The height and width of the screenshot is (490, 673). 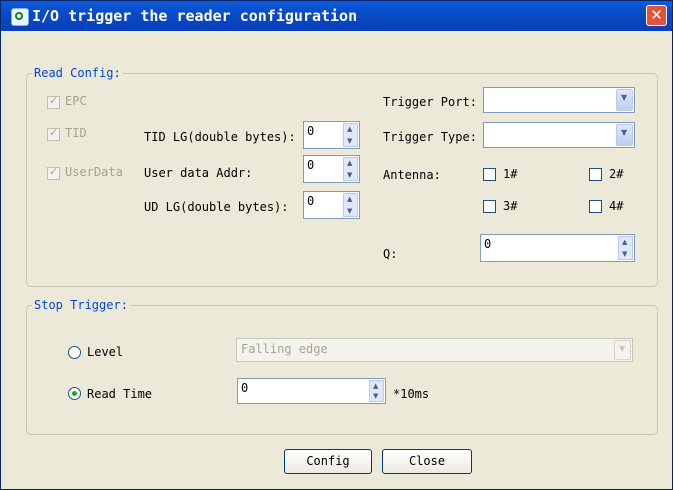 What do you see at coordinates (412, 175) in the screenshot?
I see `antenna-label: Antenna:` at bounding box center [412, 175].